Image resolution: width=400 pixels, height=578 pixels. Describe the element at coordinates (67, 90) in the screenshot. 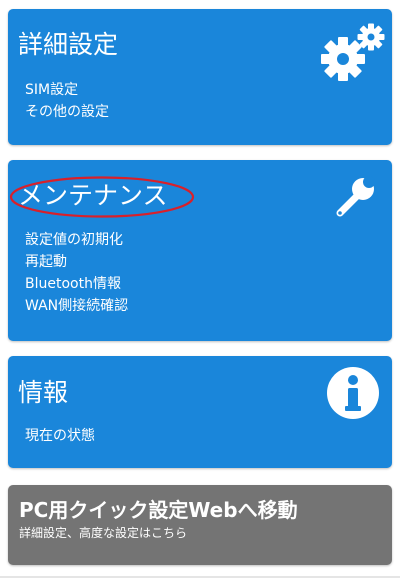

I see `link-sim-settings: SIM設定` at that location.